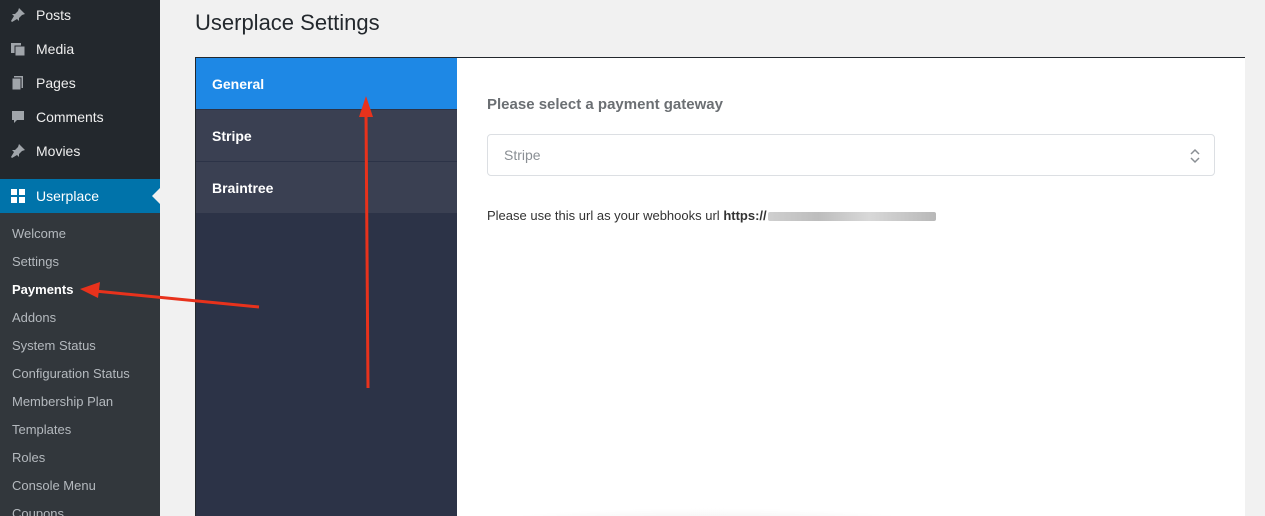 This screenshot has height=516, width=1265. Describe the element at coordinates (851, 155) in the screenshot. I see `payment-gateway-select: Stripe` at that location.